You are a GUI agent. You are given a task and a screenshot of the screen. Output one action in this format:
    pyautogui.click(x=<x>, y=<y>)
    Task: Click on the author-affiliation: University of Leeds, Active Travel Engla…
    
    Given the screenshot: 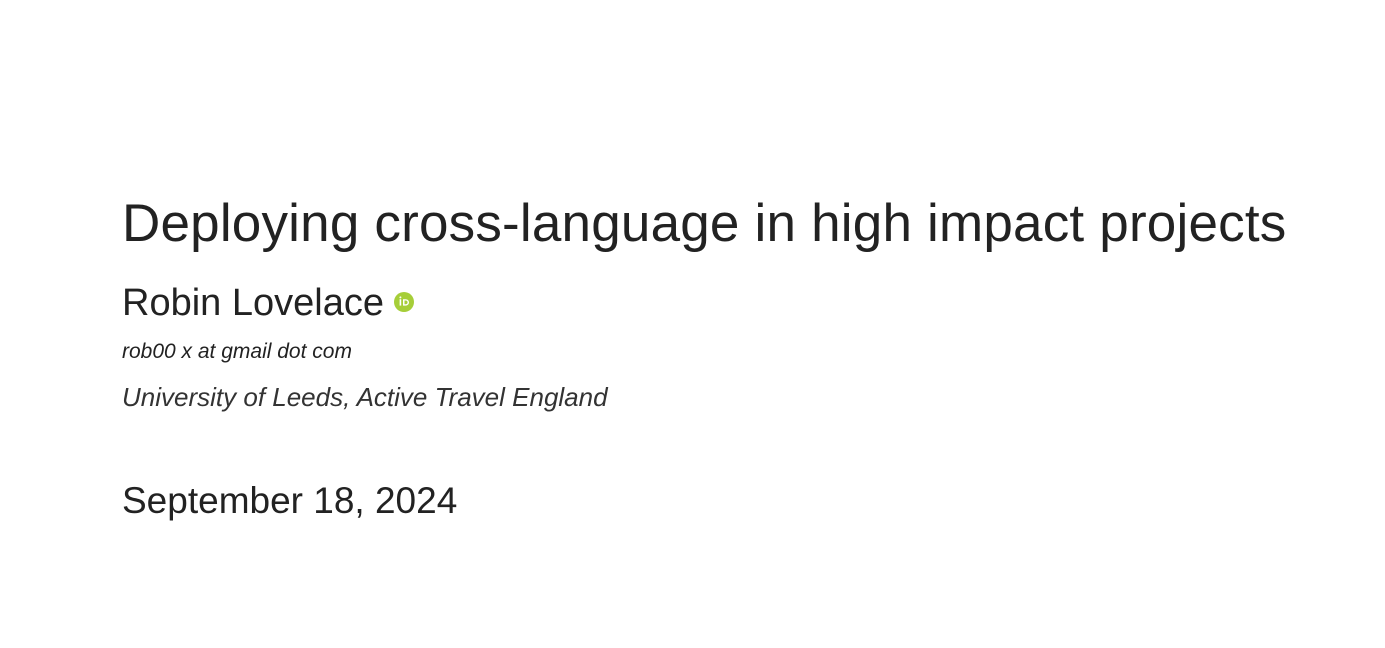 What is the action you would take?
    pyautogui.click(x=365, y=397)
    